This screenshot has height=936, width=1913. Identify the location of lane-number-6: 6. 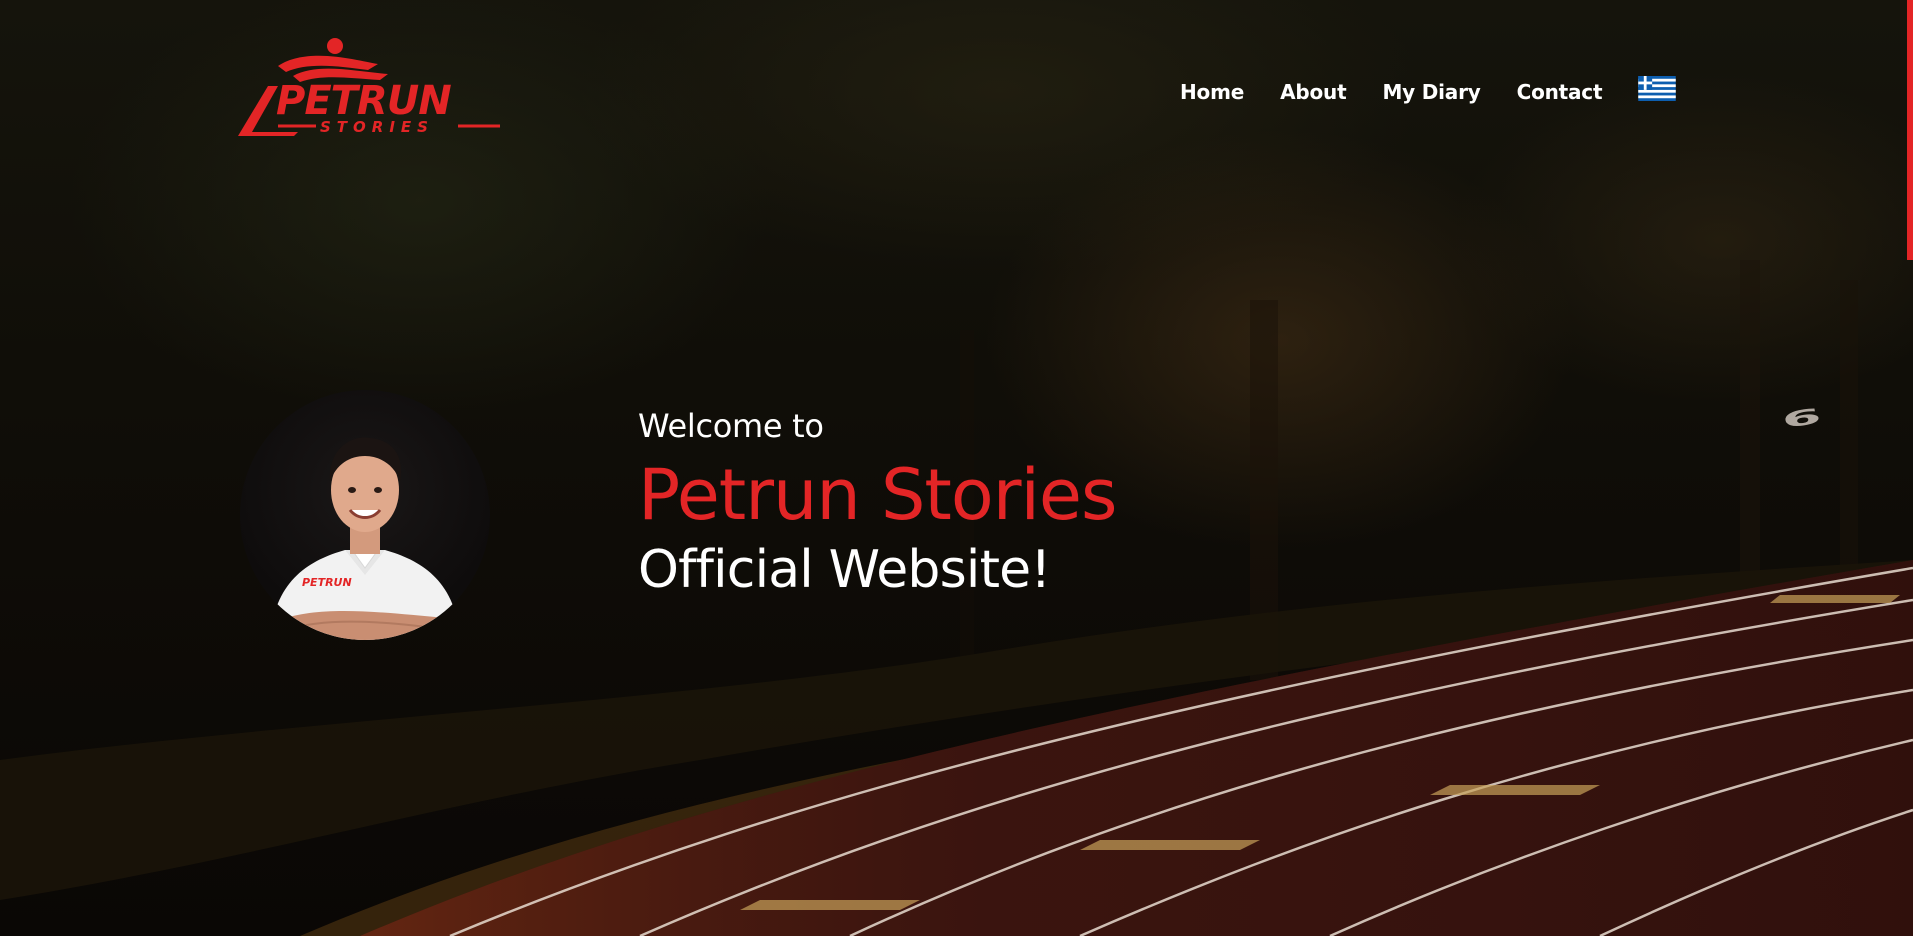
(1801, 419).